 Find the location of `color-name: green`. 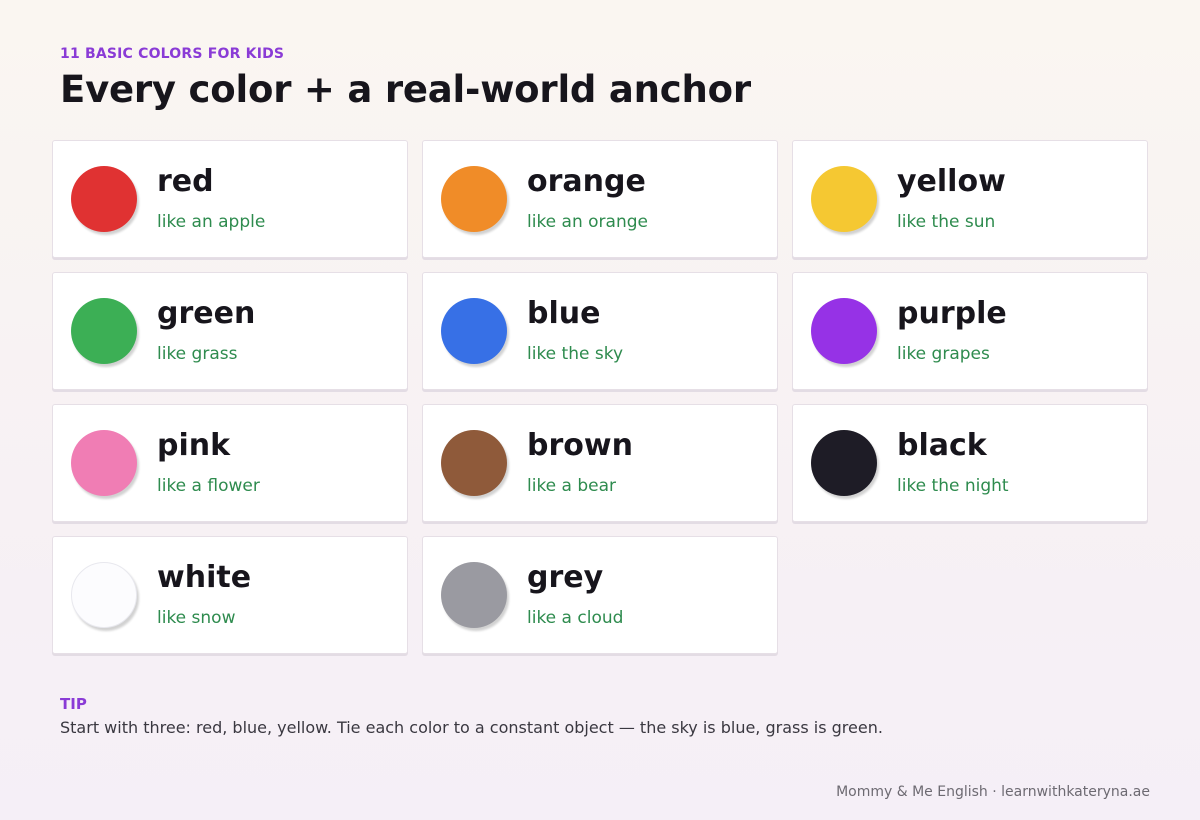

color-name: green is located at coordinates (206, 313).